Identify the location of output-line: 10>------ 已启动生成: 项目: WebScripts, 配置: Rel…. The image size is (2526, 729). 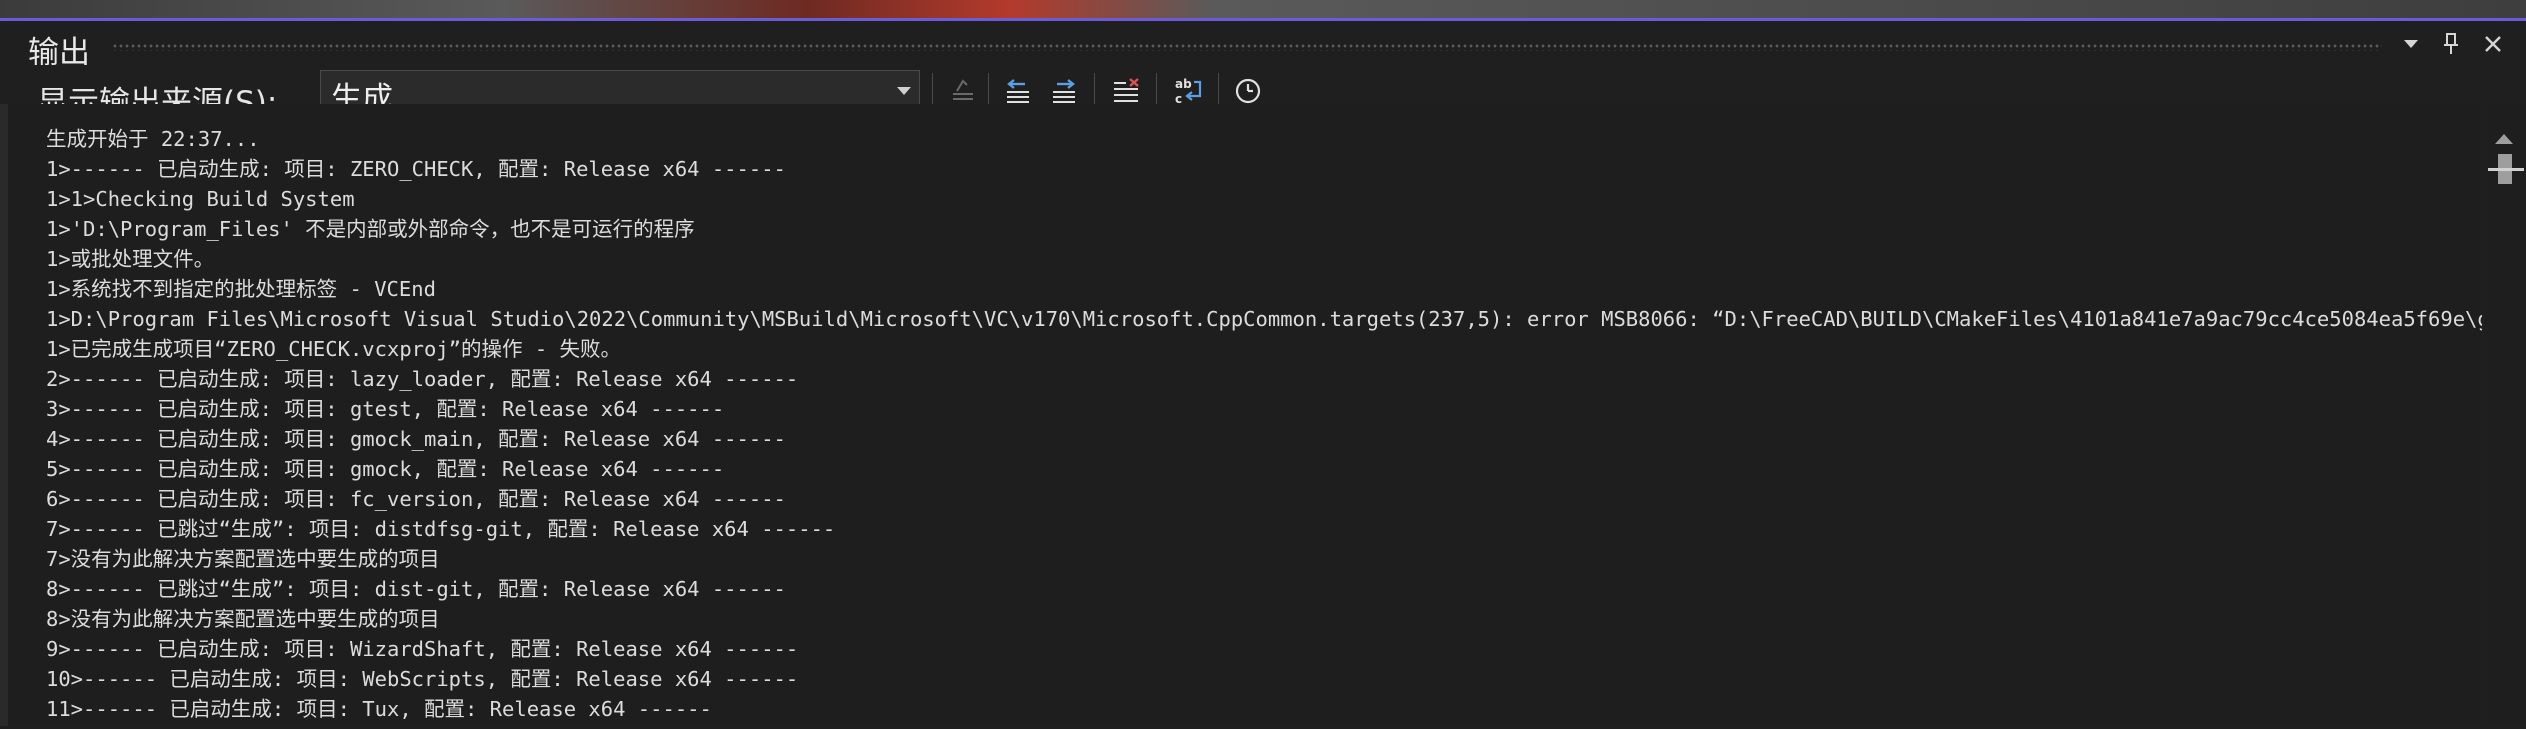
(422, 679).